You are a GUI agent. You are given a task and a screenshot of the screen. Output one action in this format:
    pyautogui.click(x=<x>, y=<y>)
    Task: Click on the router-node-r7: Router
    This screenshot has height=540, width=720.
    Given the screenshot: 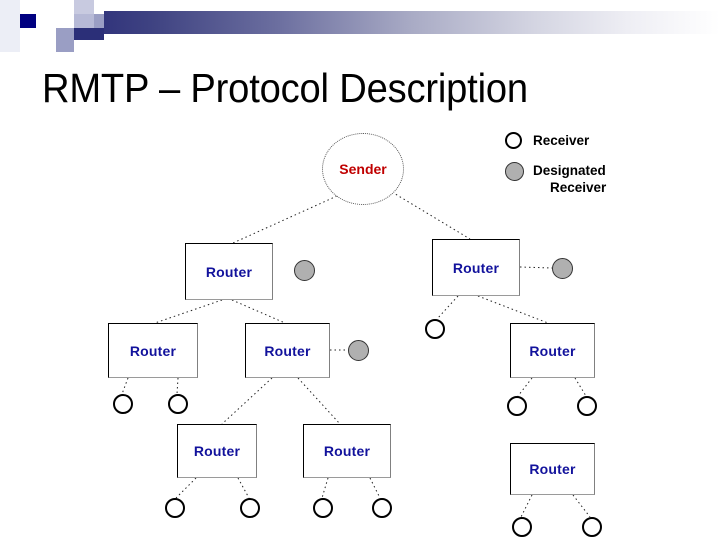 What is the action you would take?
    pyautogui.click(x=347, y=451)
    